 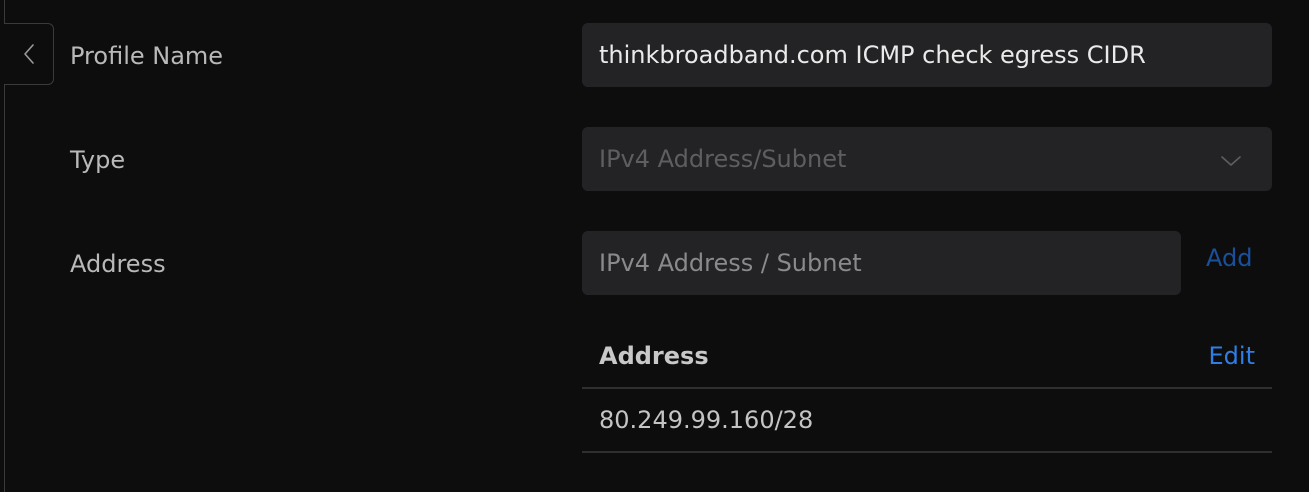 What do you see at coordinates (723, 159) in the screenshot?
I see `type-selected-value: IPv4 Address/Subnet` at bounding box center [723, 159].